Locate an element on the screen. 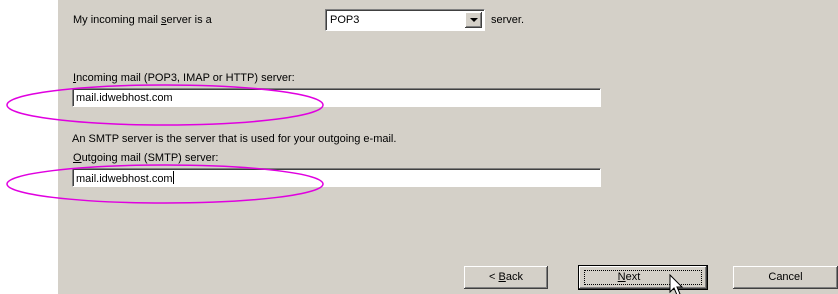 The height and width of the screenshot is (294, 838). text-caret is located at coordinates (173, 177).